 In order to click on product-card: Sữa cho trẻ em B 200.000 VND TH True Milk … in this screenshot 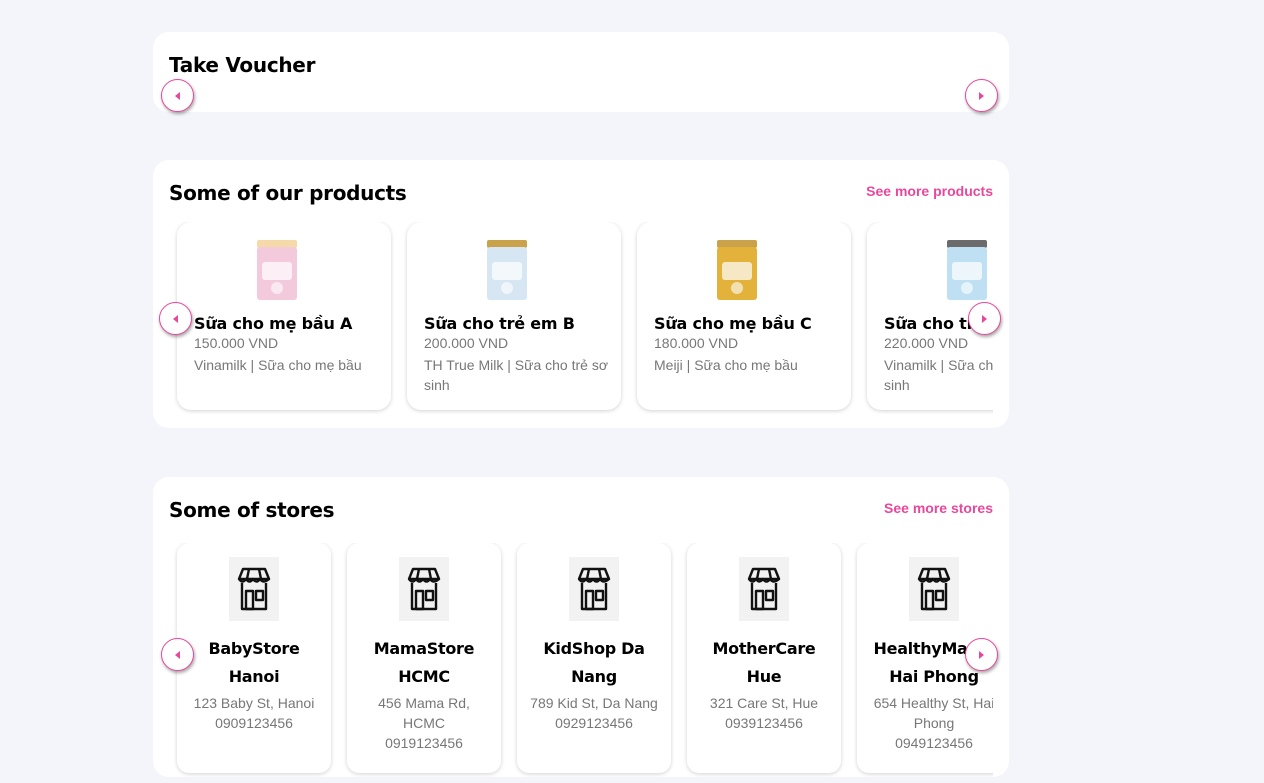, I will do `click(514, 316)`.